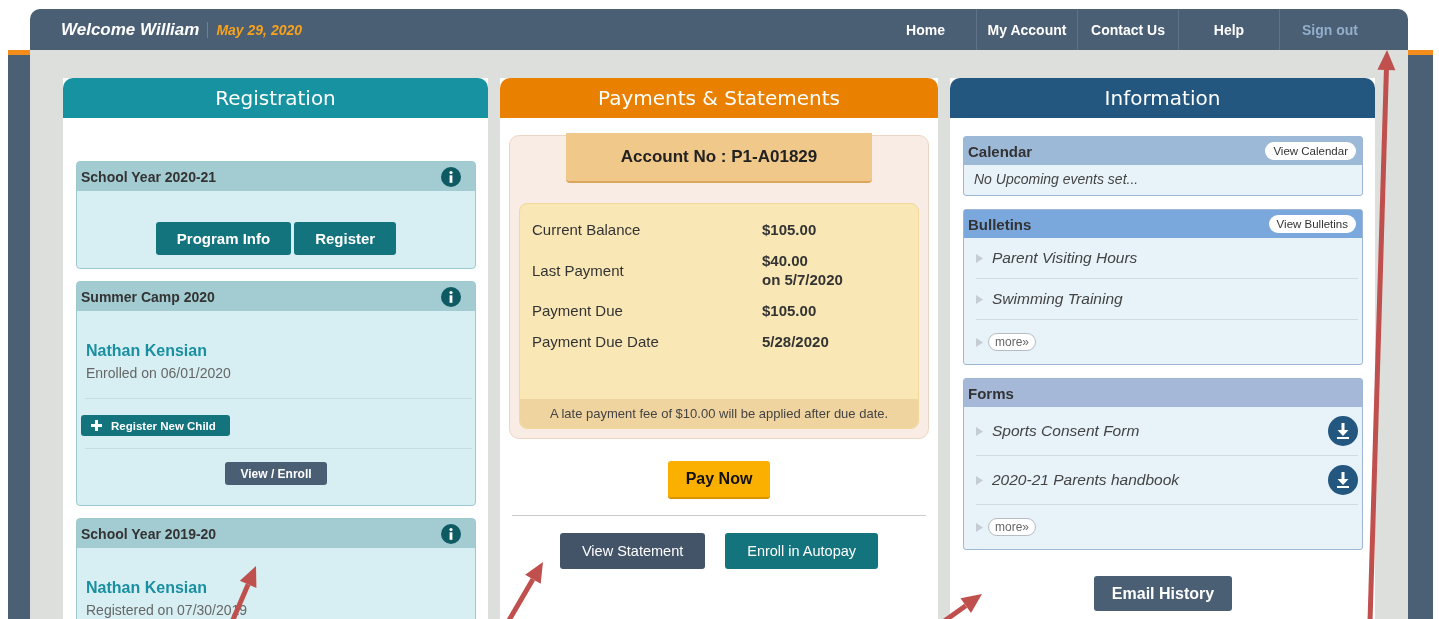 This screenshot has width=1439, height=619. Describe the element at coordinates (1000, 151) in the screenshot. I see `card-title: Calendar` at that location.